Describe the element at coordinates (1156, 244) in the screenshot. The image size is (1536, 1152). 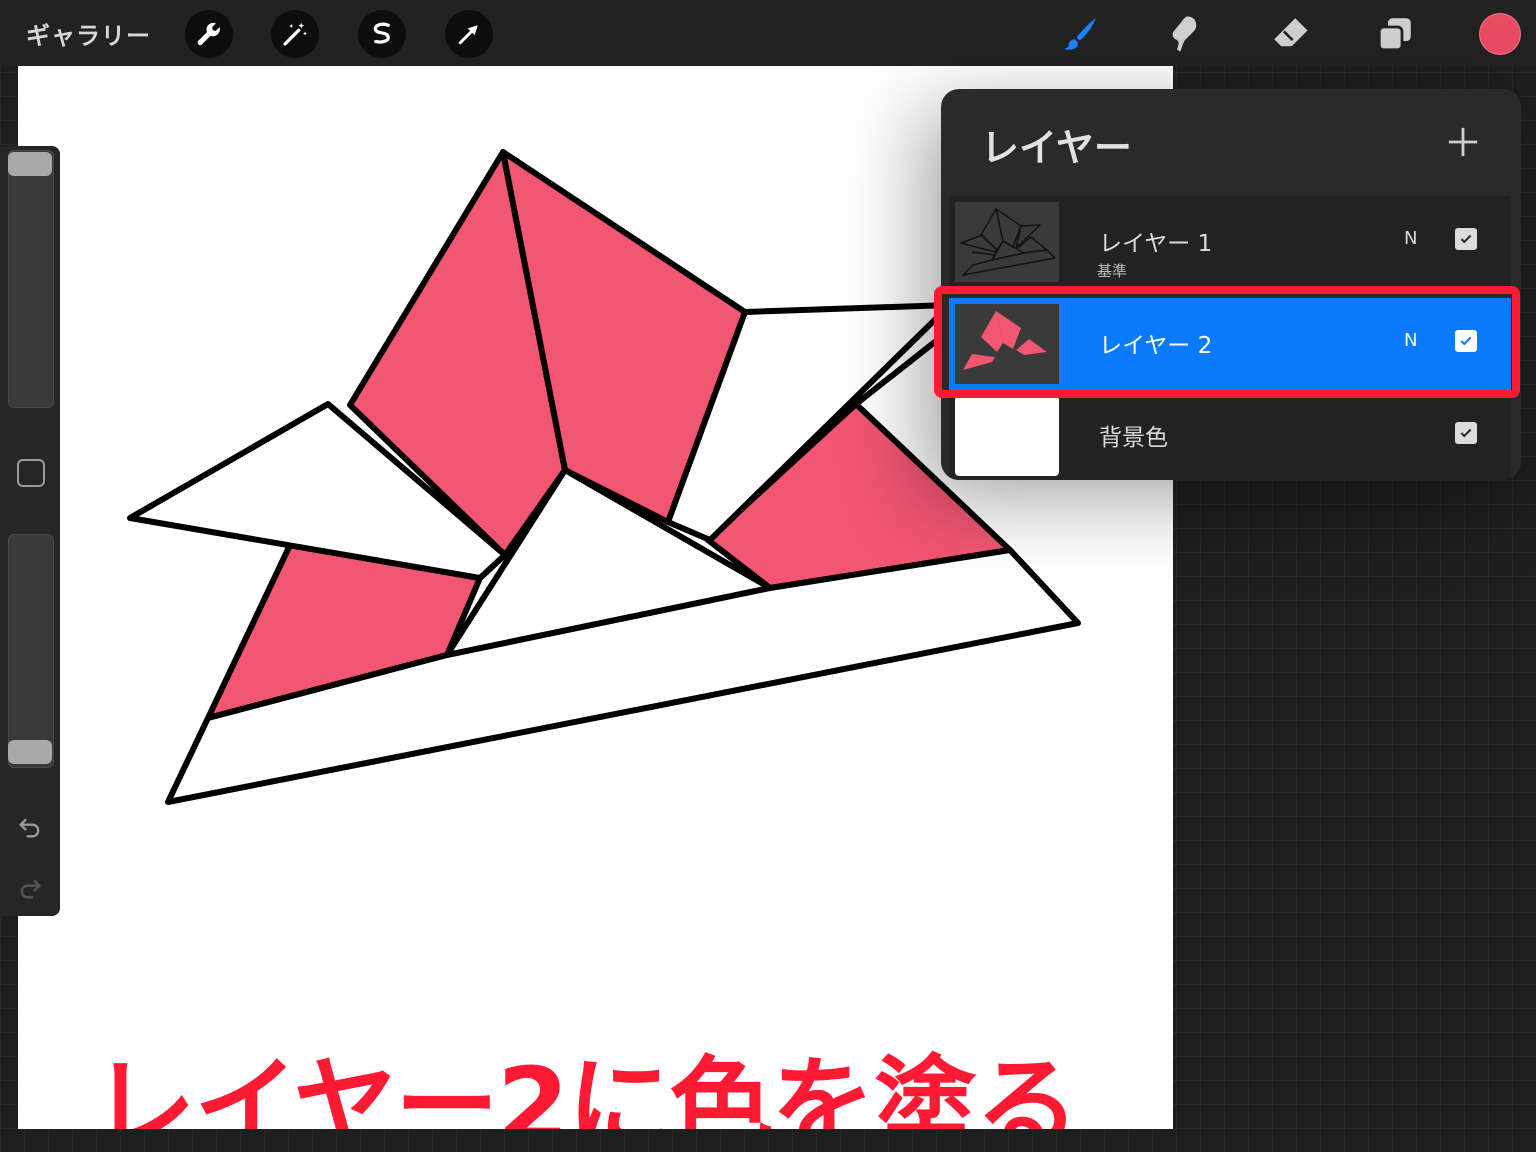
I see `layer-name: レイヤー 1` at that location.